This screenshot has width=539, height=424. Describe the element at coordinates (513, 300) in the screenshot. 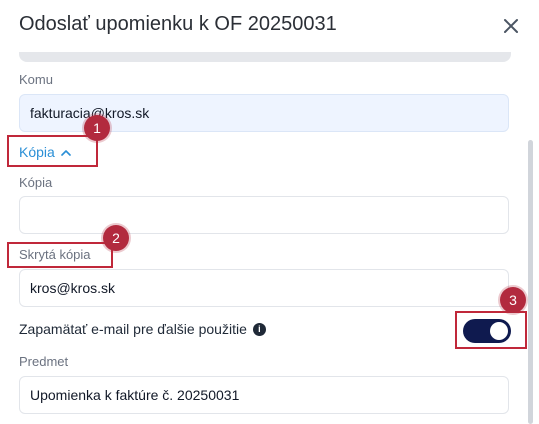

I see `annotation-badge-3: 3` at that location.